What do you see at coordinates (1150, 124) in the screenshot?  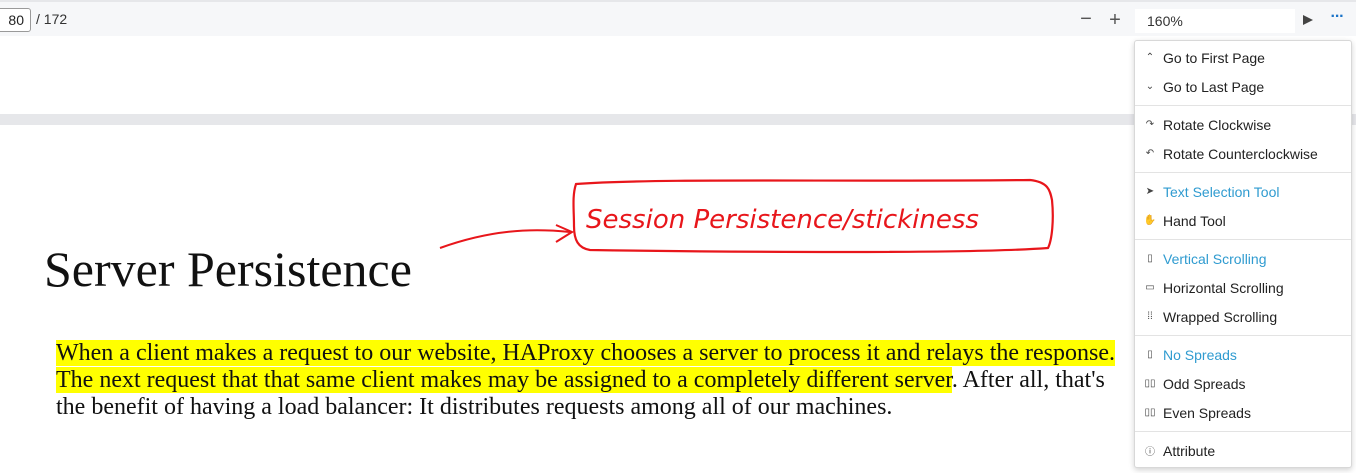 I see `rotate-cw-icon: ↷` at bounding box center [1150, 124].